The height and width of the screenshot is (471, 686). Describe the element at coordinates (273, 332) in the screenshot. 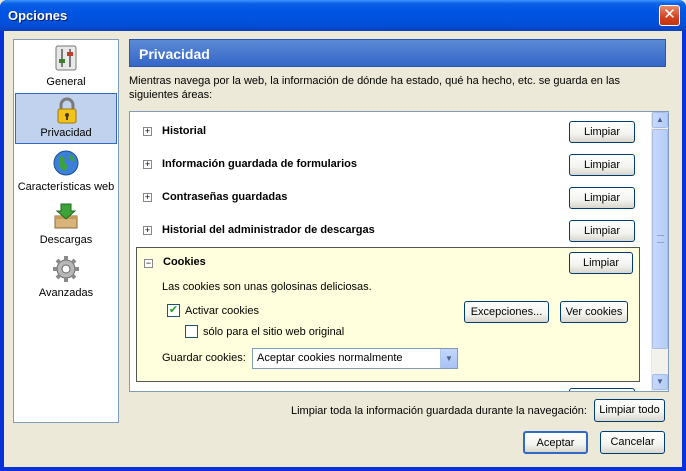

I see `original-site-only-label: sólo para el sitio web original` at that location.